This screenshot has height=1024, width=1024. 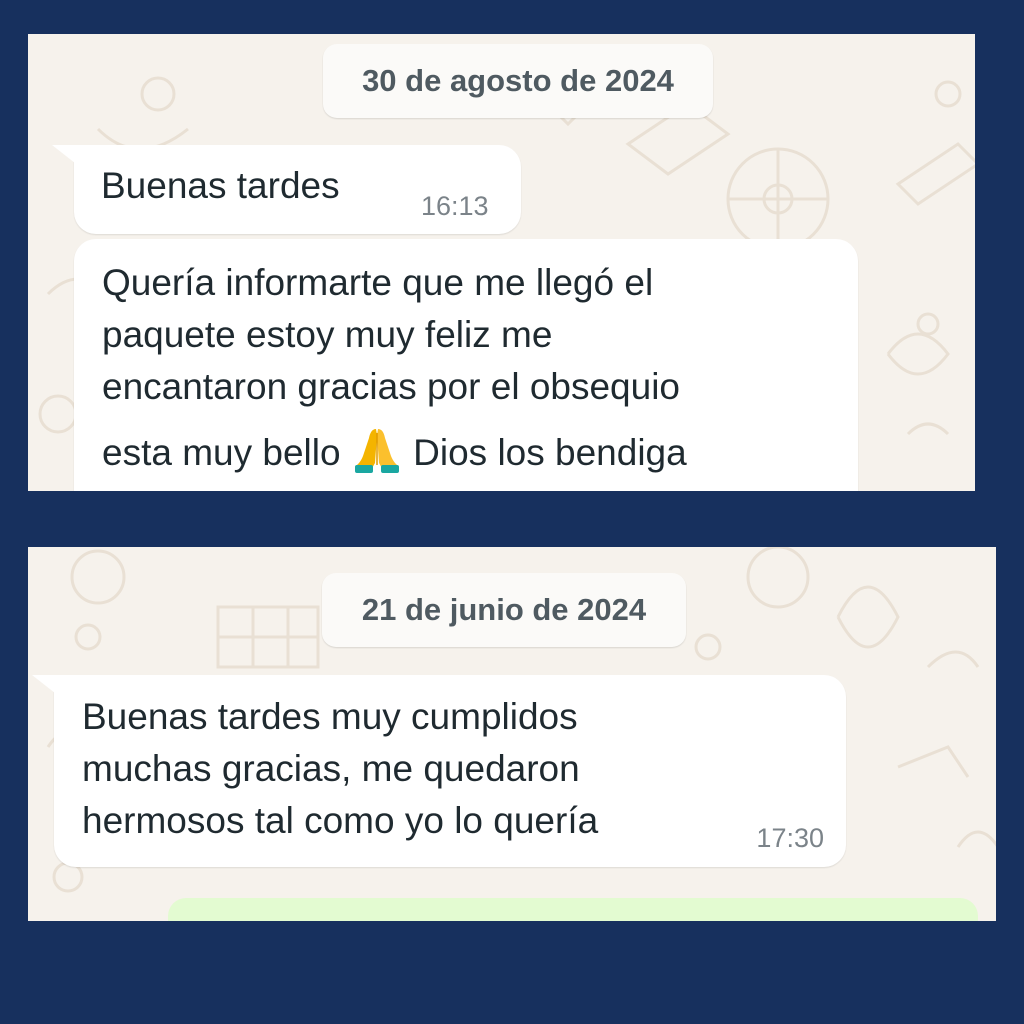 I want to click on message-time: 17:30, so click(x=790, y=838).